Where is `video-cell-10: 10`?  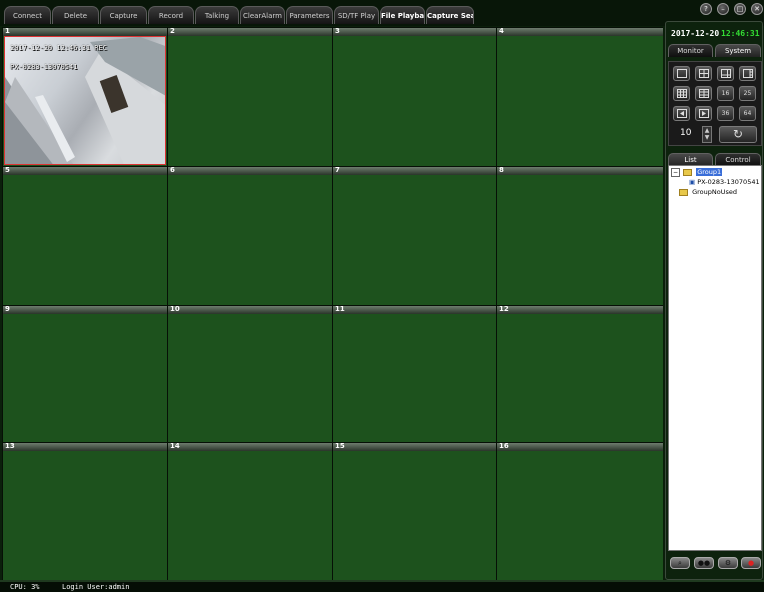 video-cell-10: 10 is located at coordinates (249, 373).